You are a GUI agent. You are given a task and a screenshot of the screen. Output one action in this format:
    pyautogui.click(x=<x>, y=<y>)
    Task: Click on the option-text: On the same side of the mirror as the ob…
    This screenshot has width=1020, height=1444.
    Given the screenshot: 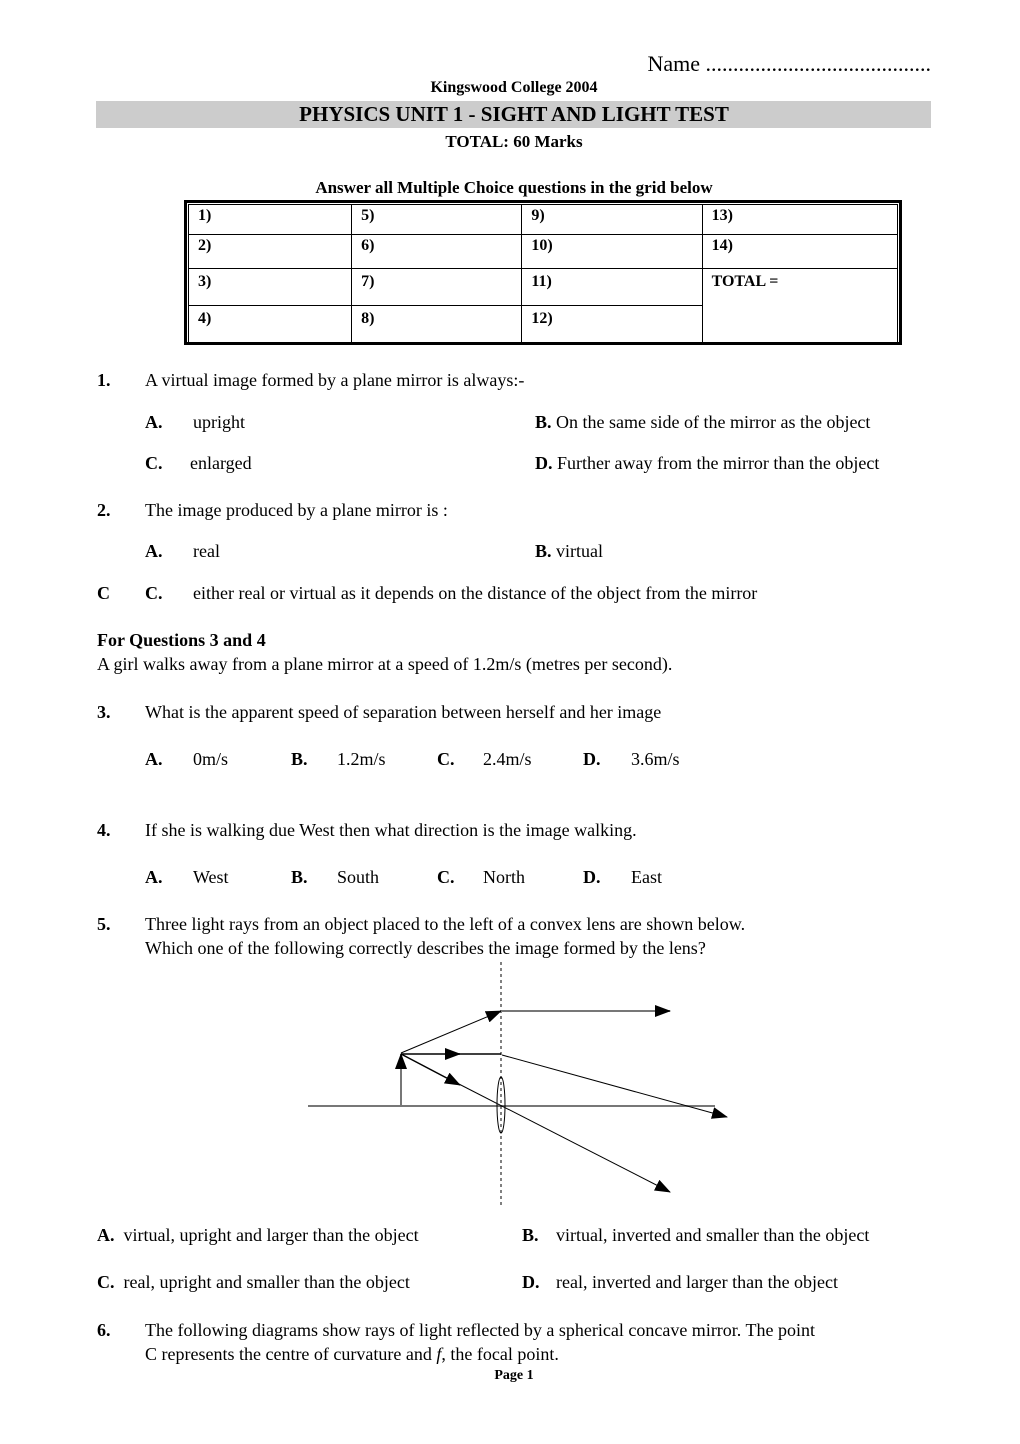 What is the action you would take?
    pyautogui.click(x=713, y=422)
    